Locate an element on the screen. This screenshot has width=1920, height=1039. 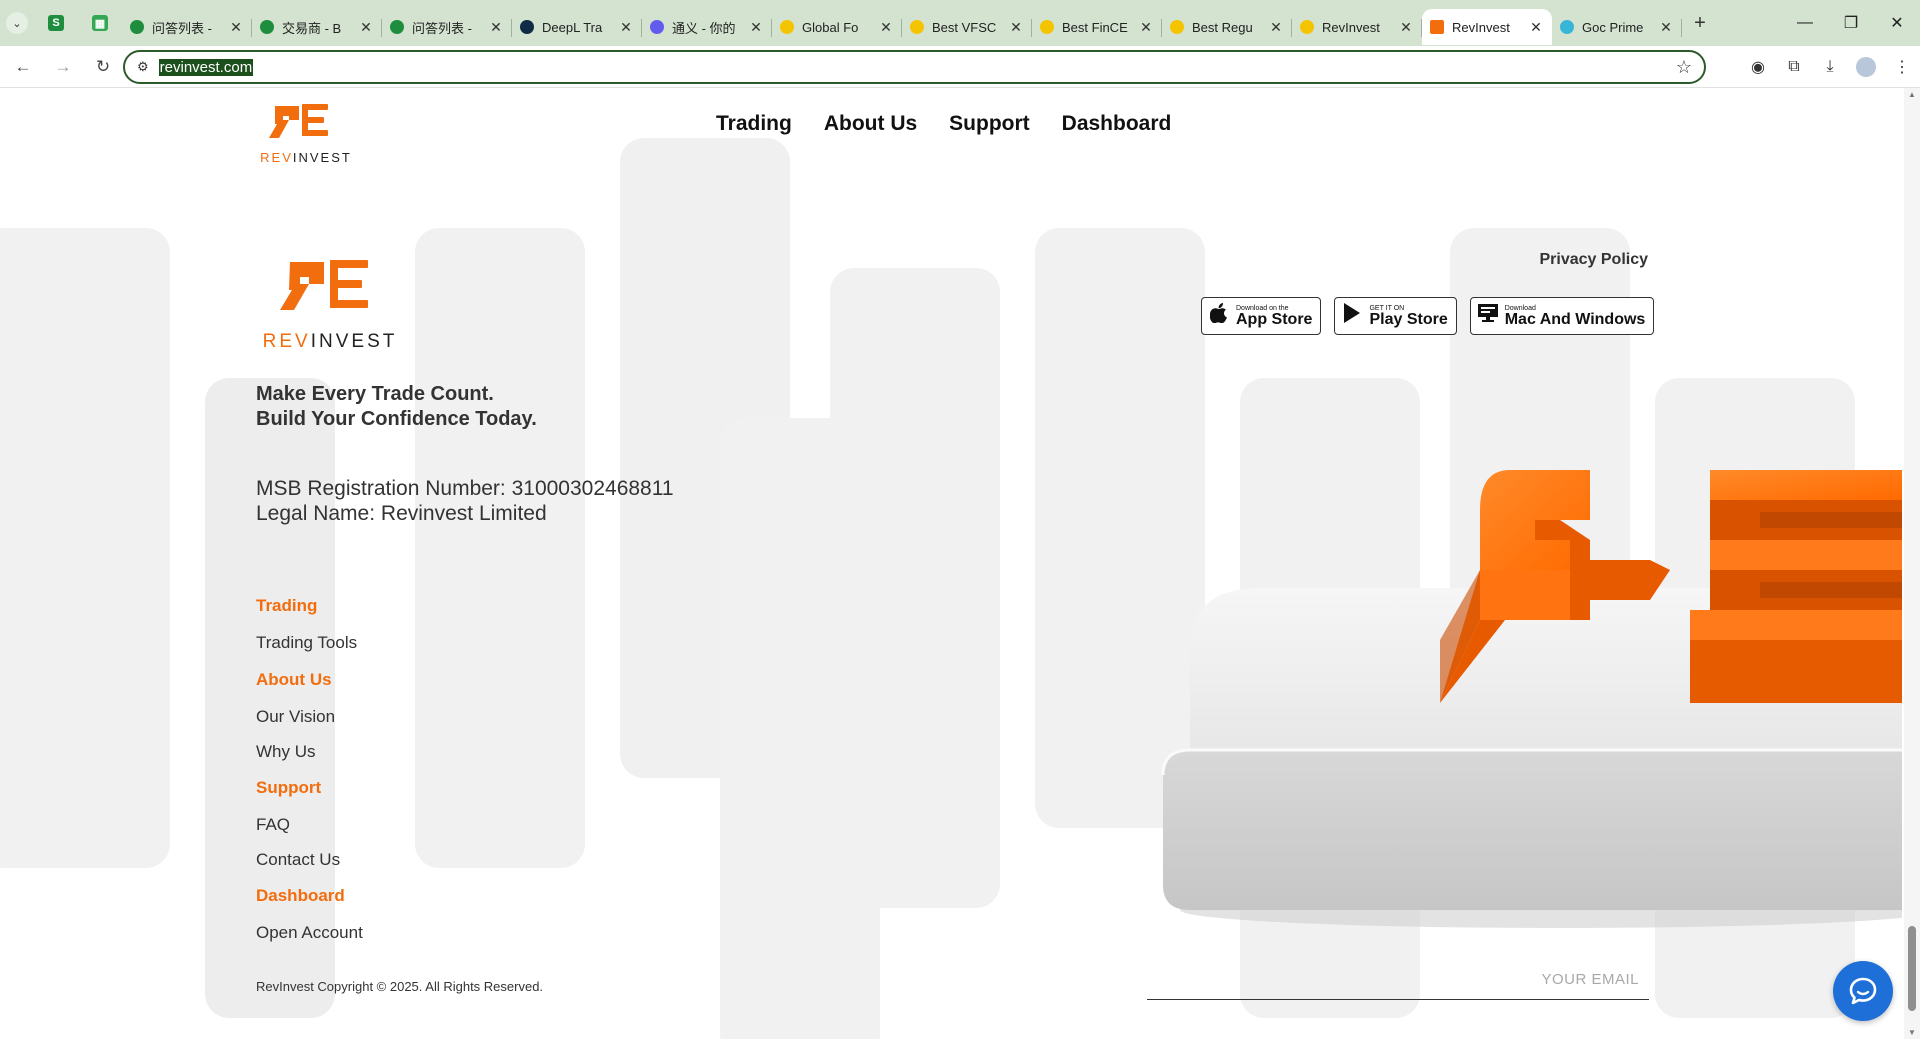
scroll-down-icon: ▼ is located at coordinates (1912, 1032).